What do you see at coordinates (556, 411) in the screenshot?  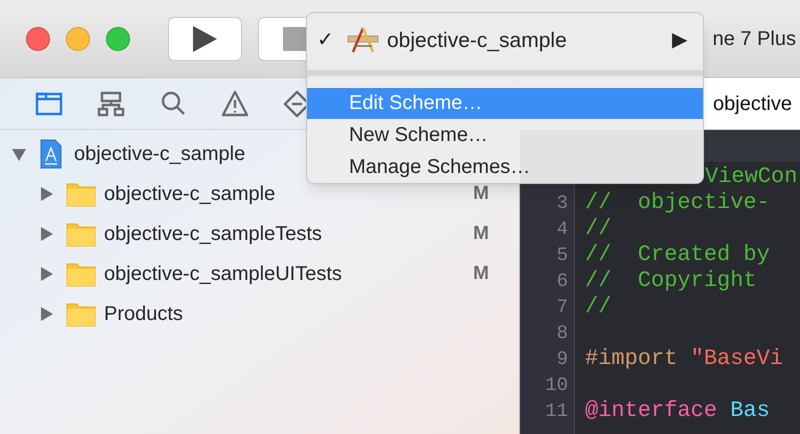 I see `line-number: 11` at bounding box center [556, 411].